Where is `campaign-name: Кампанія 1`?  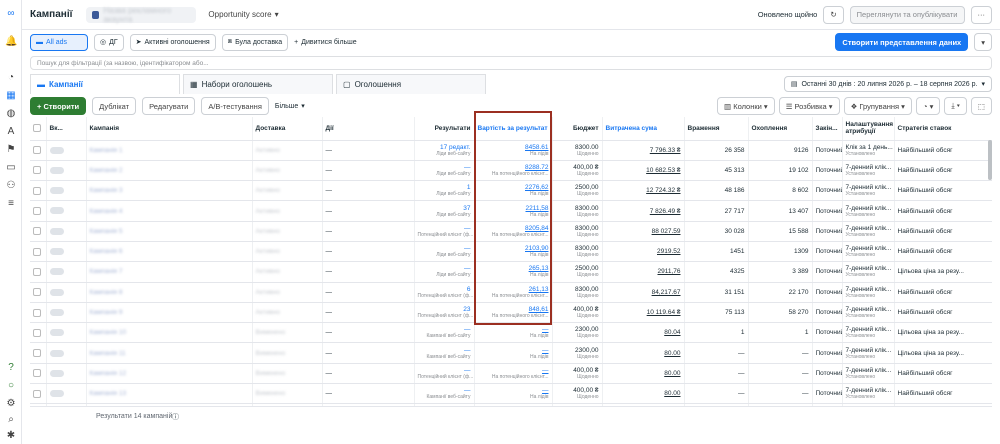 campaign-name: Кампанія 1 is located at coordinates (169, 150).